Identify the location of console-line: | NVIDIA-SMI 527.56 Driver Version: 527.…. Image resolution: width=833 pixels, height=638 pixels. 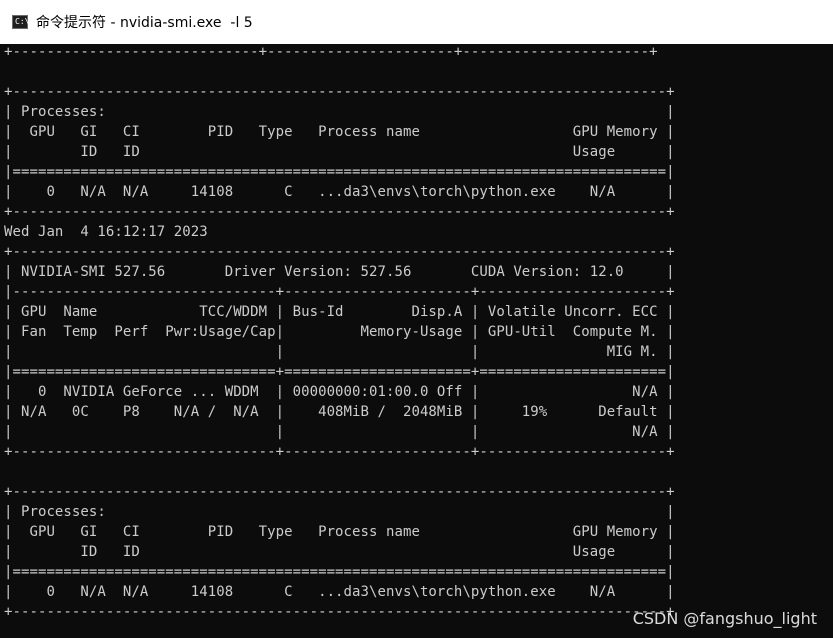
(339, 272).